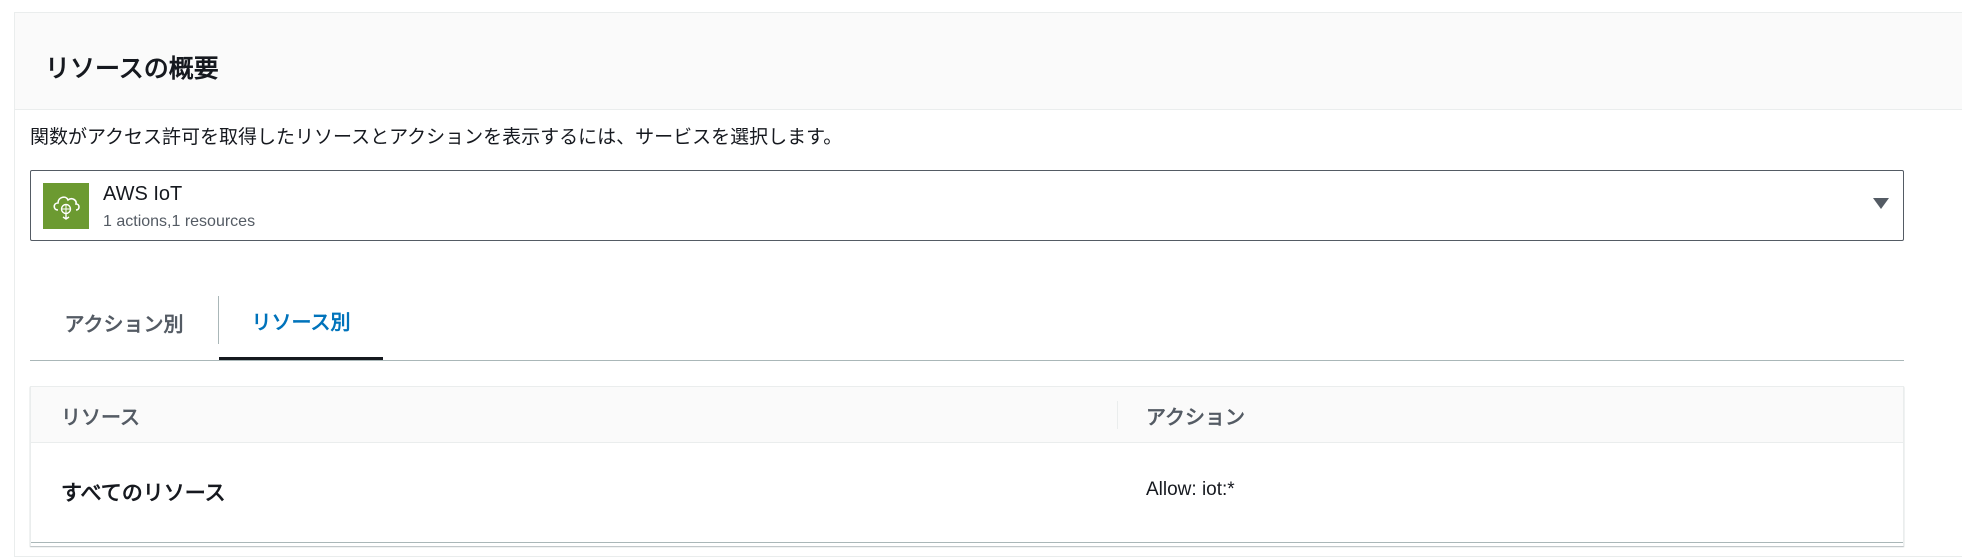  I want to click on column-header-resource: リソース, so click(100, 415).